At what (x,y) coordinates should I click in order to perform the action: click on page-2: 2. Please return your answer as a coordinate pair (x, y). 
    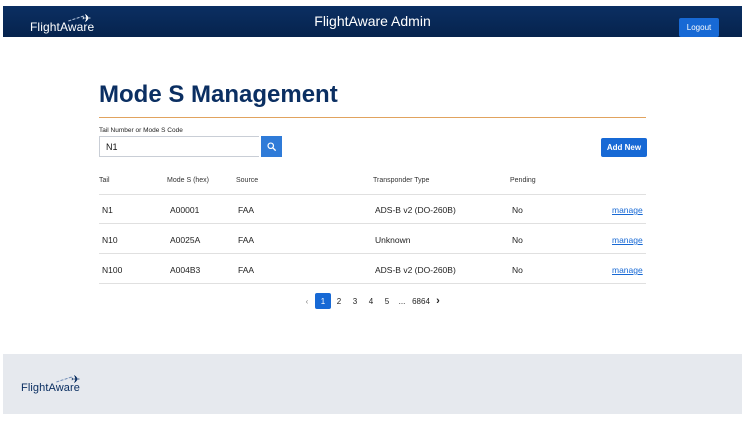
    Looking at the image, I should click on (339, 301).